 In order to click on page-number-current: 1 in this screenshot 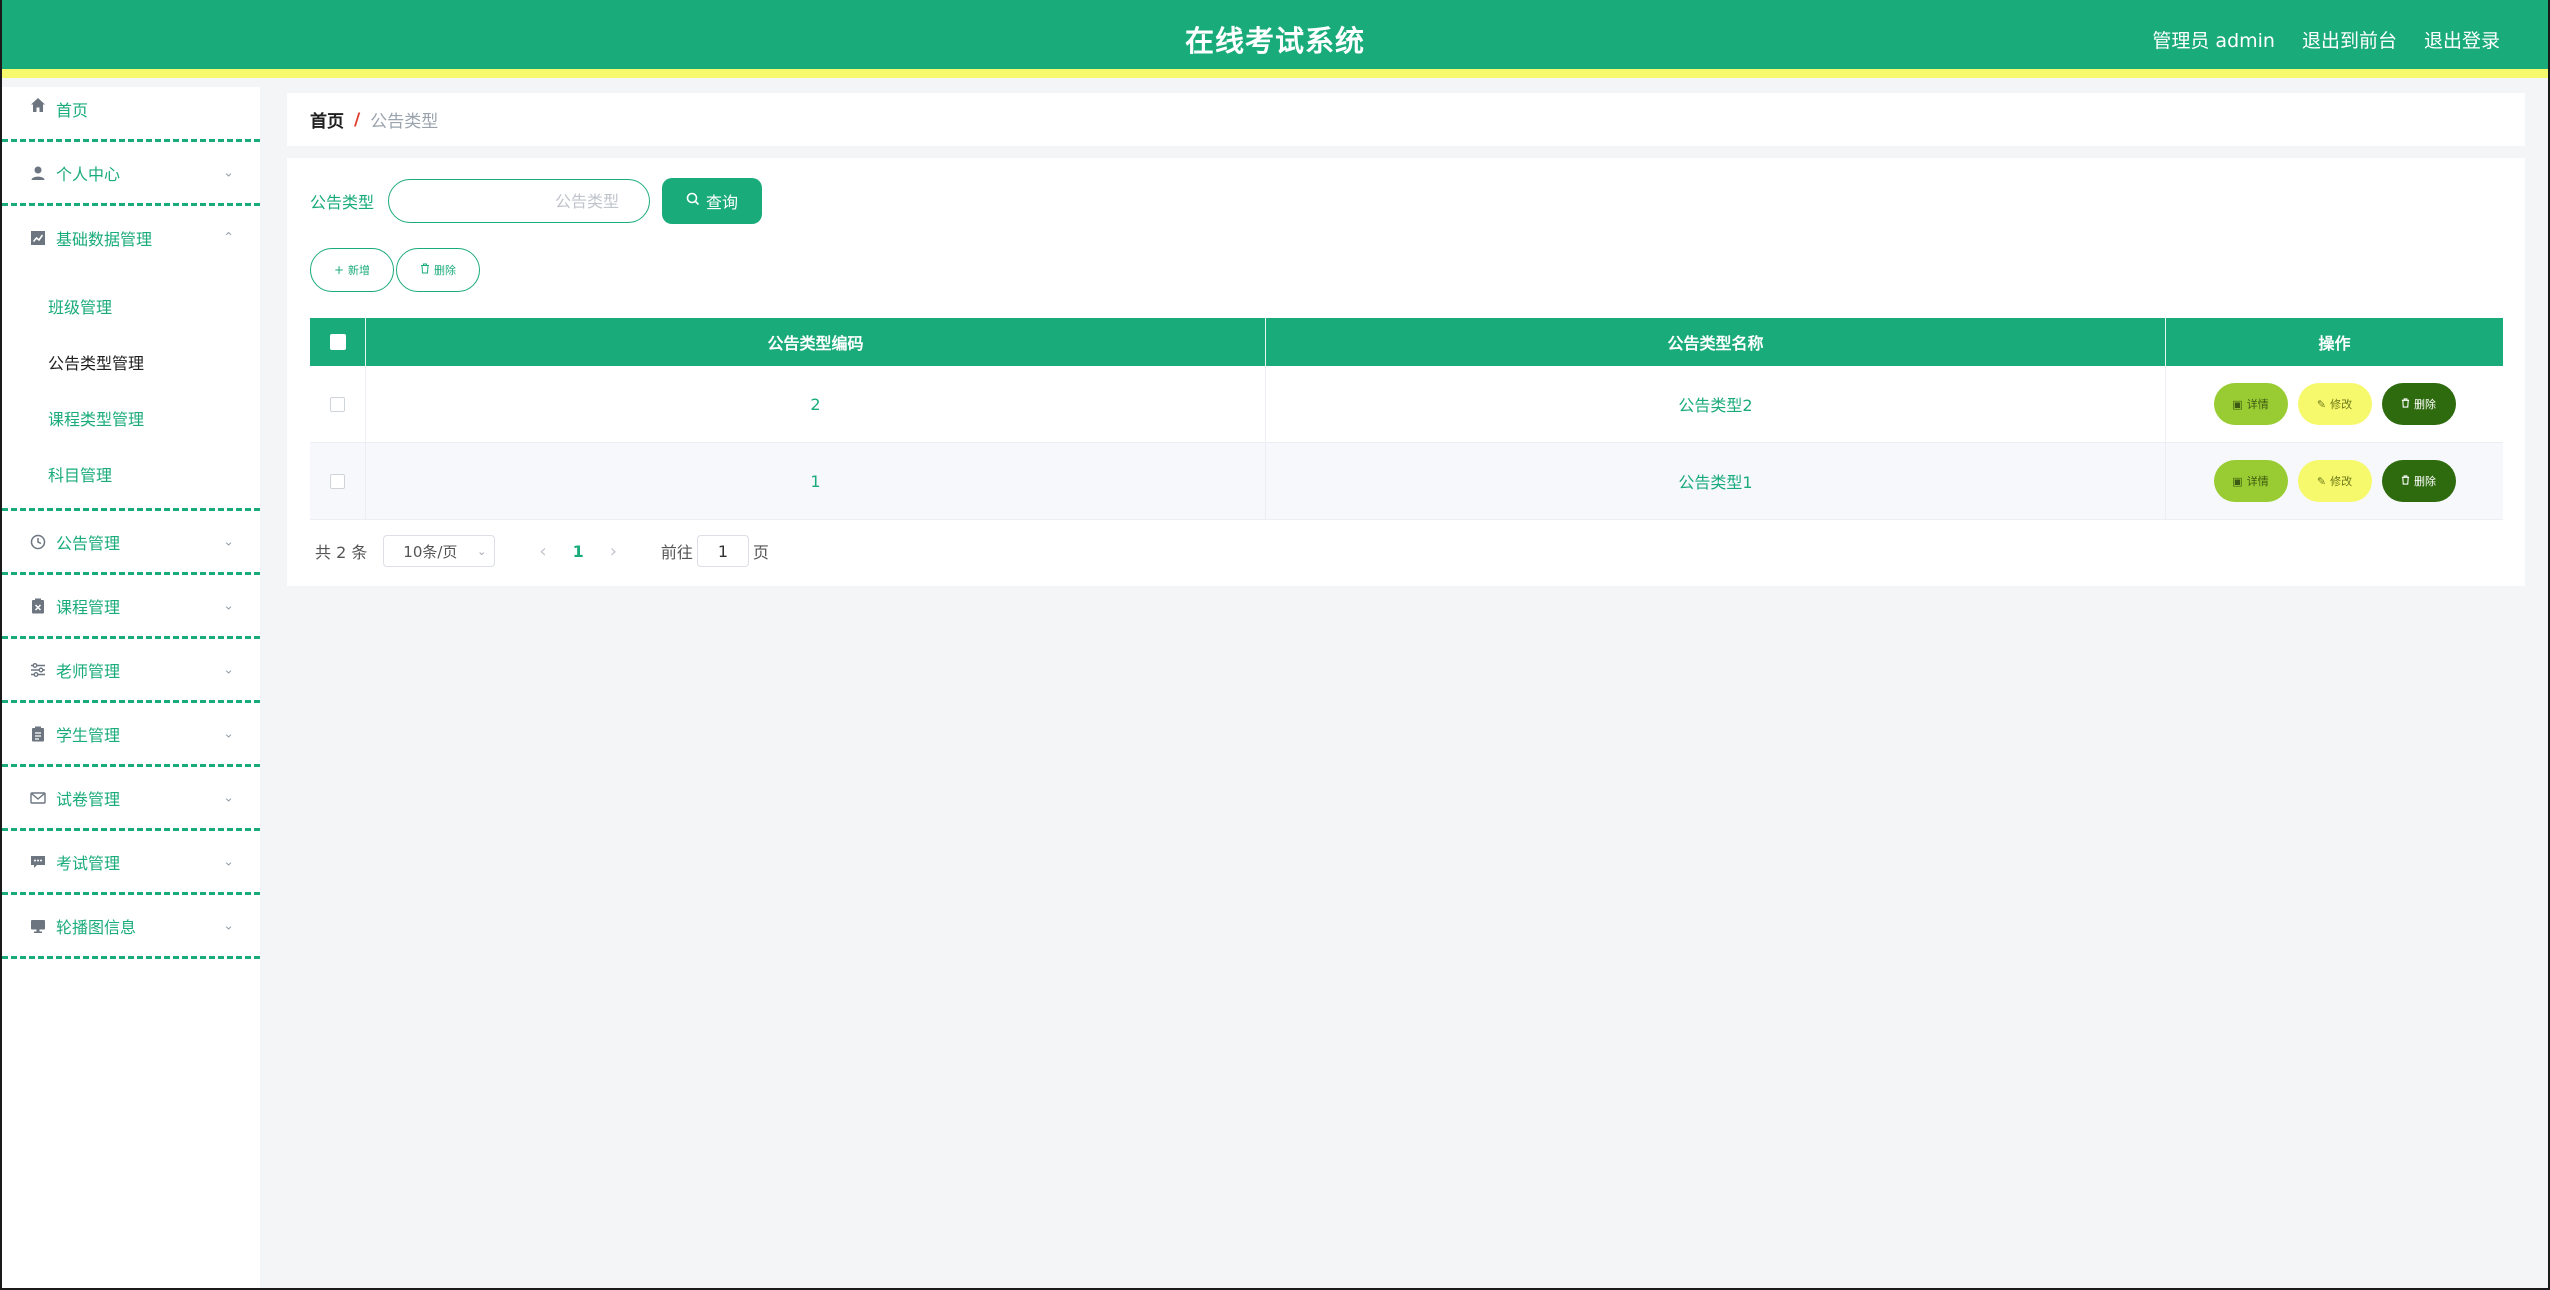, I will do `click(578, 551)`.